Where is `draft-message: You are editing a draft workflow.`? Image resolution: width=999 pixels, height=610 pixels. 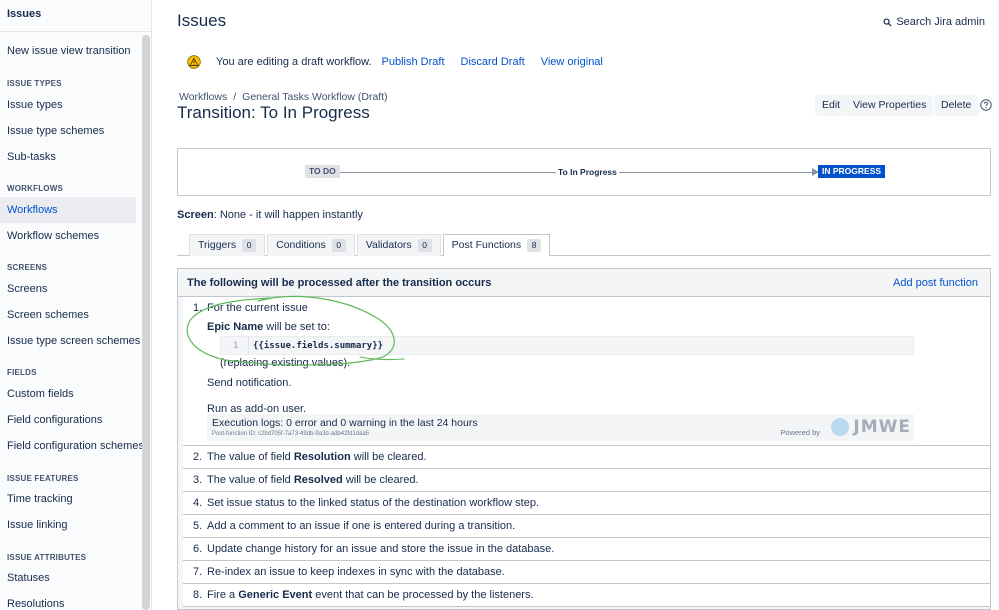
draft-message: You are editing a draft workflow. is located at coordinates (294, 62).